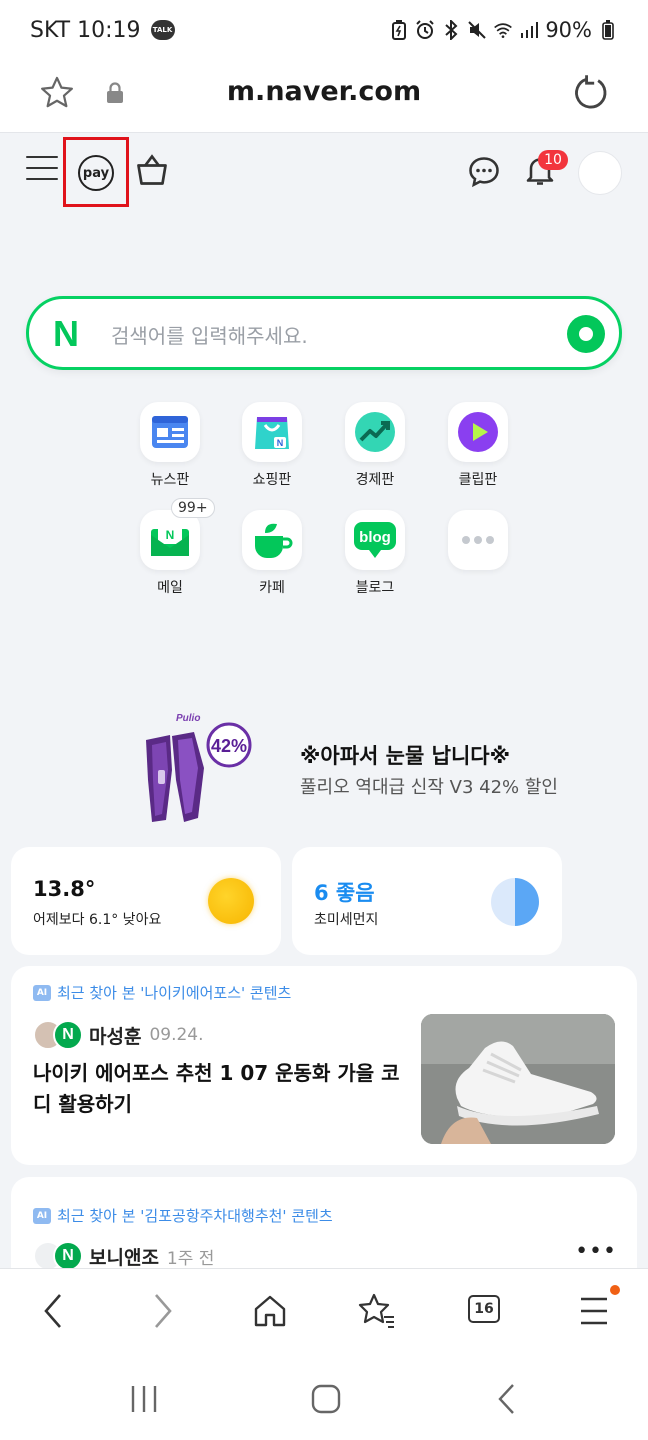  I want to click on alarm-icon, so click(425, 30).